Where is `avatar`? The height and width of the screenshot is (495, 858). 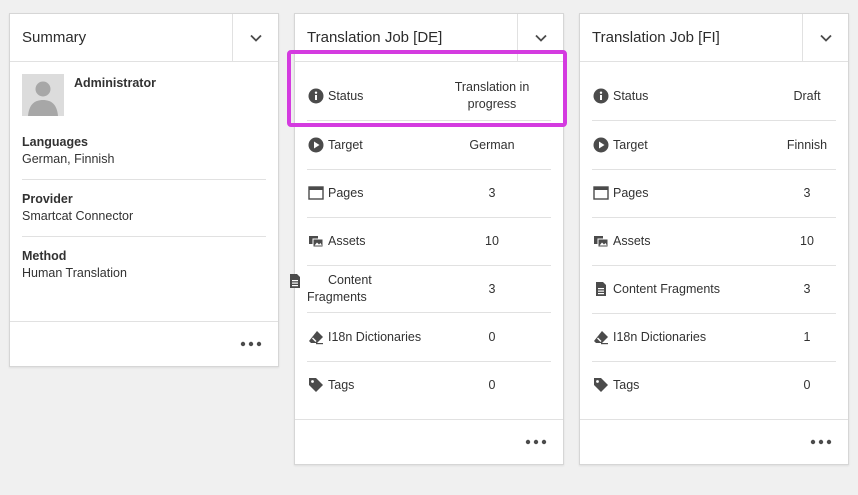
avatar is located at coordinates (43, 95).